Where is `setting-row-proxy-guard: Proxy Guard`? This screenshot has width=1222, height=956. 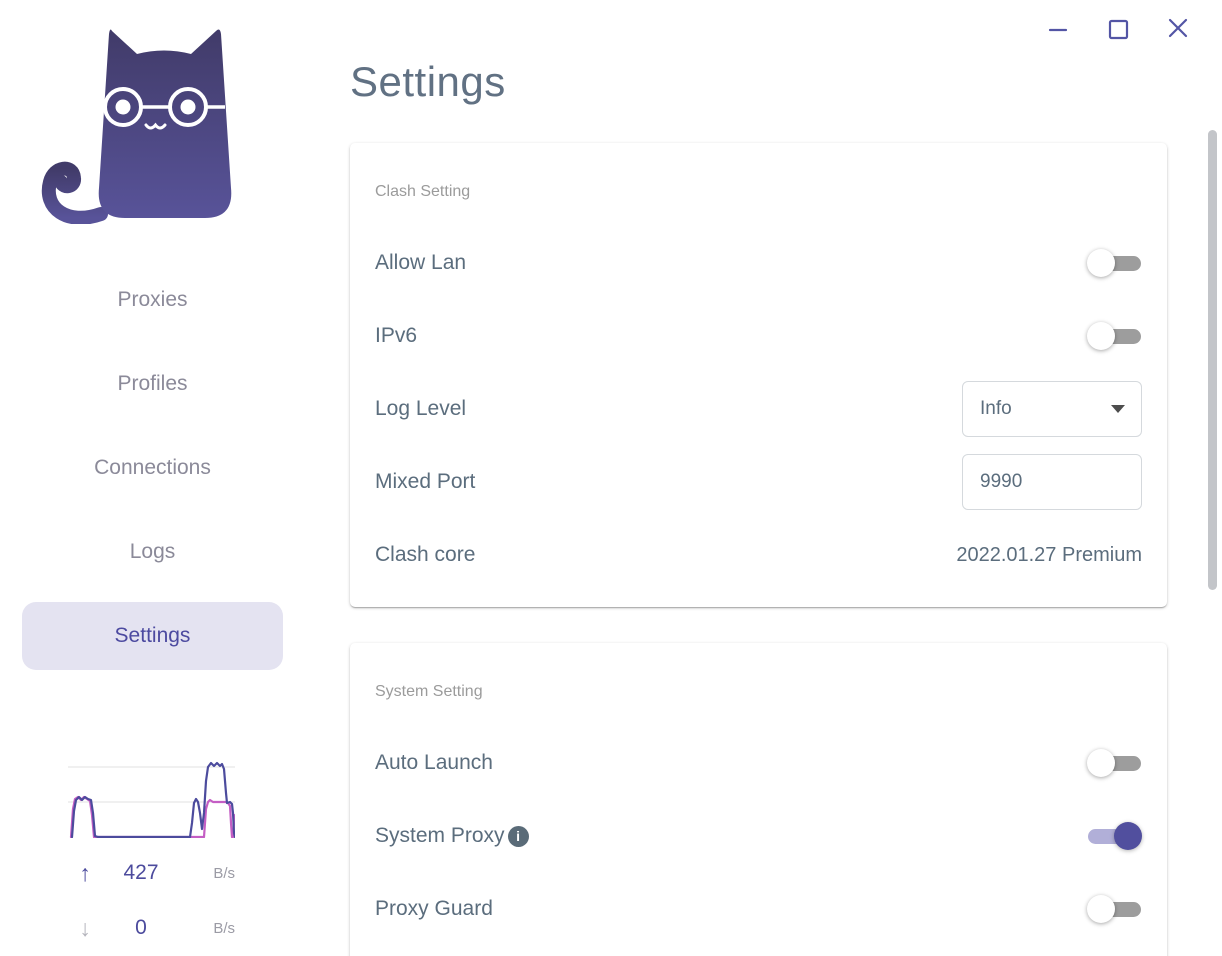
setting-row-proxy-guard: Proxy Guard is located at coordinates (758, 909).